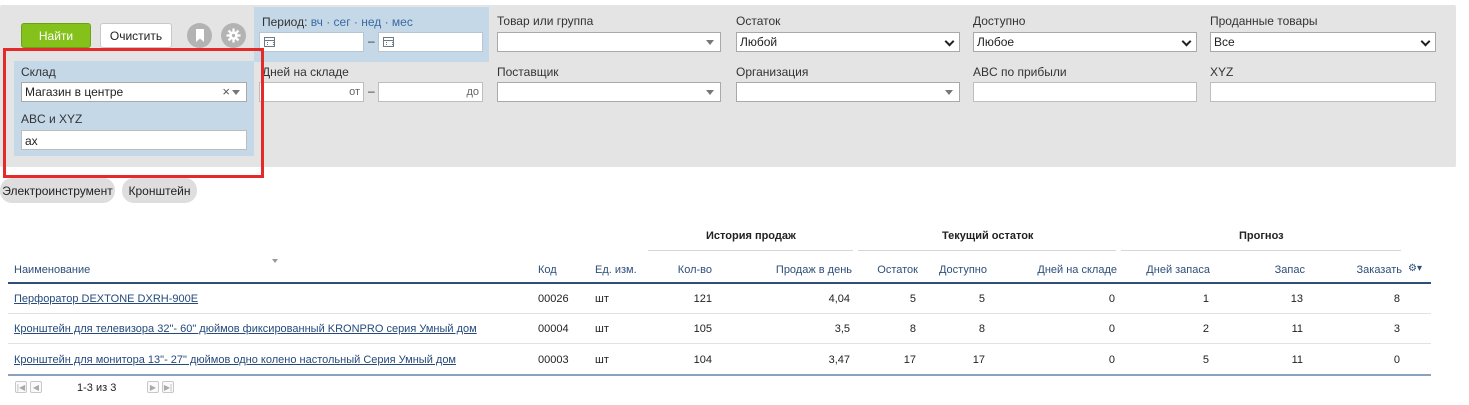 This screenshot has height=405, width=1469. What do you see at coordinates (472, 92) in the screenshot?
I see `to-placeholder: до` at bounding box center [472, 92].